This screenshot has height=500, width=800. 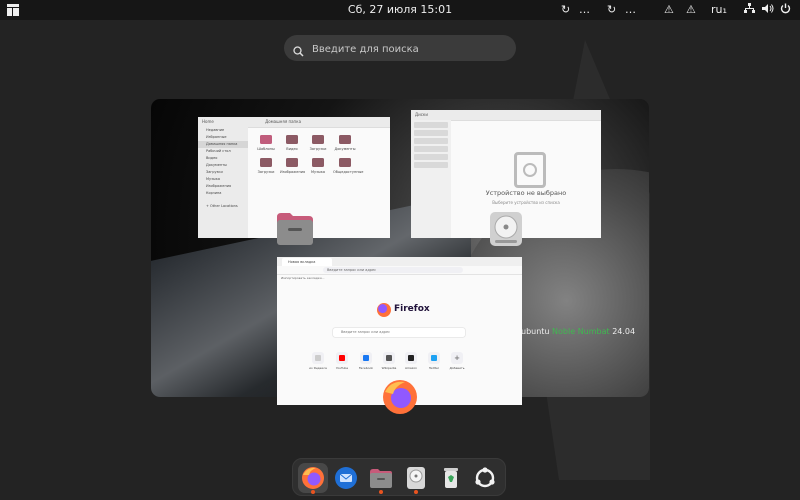 What do you see at coordinates (768, 10) in the screenshot?
I see `volume-icon` at bounding box center [768, 10].